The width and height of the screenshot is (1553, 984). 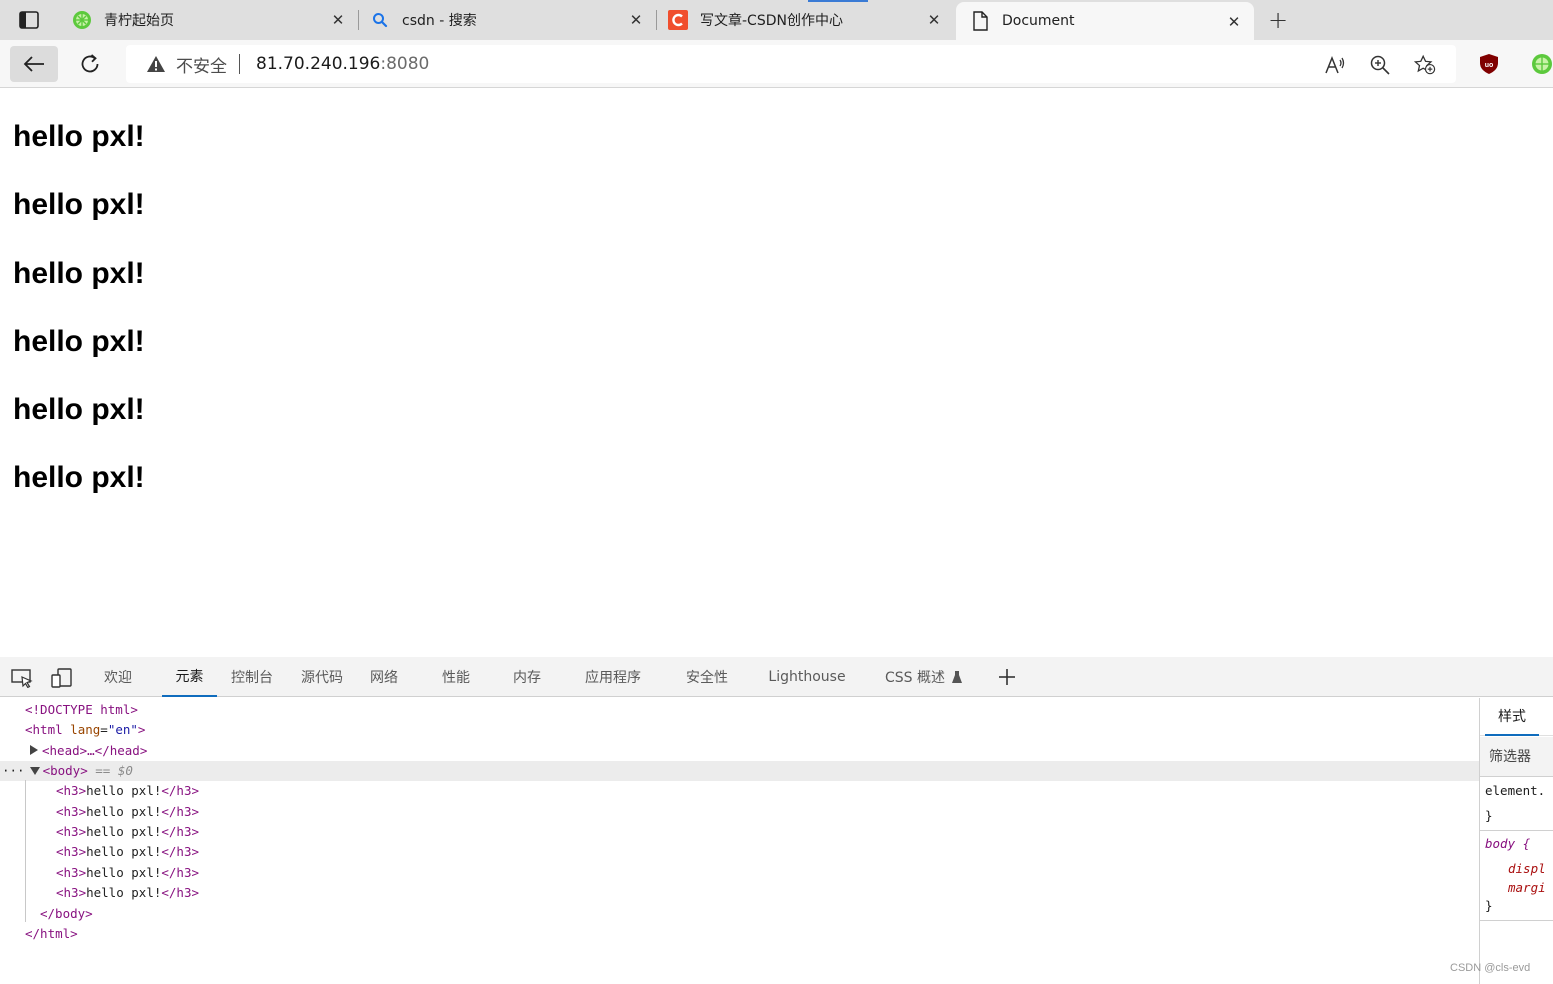 I want to click on tab-actions-button, so click(x=29, y=20).